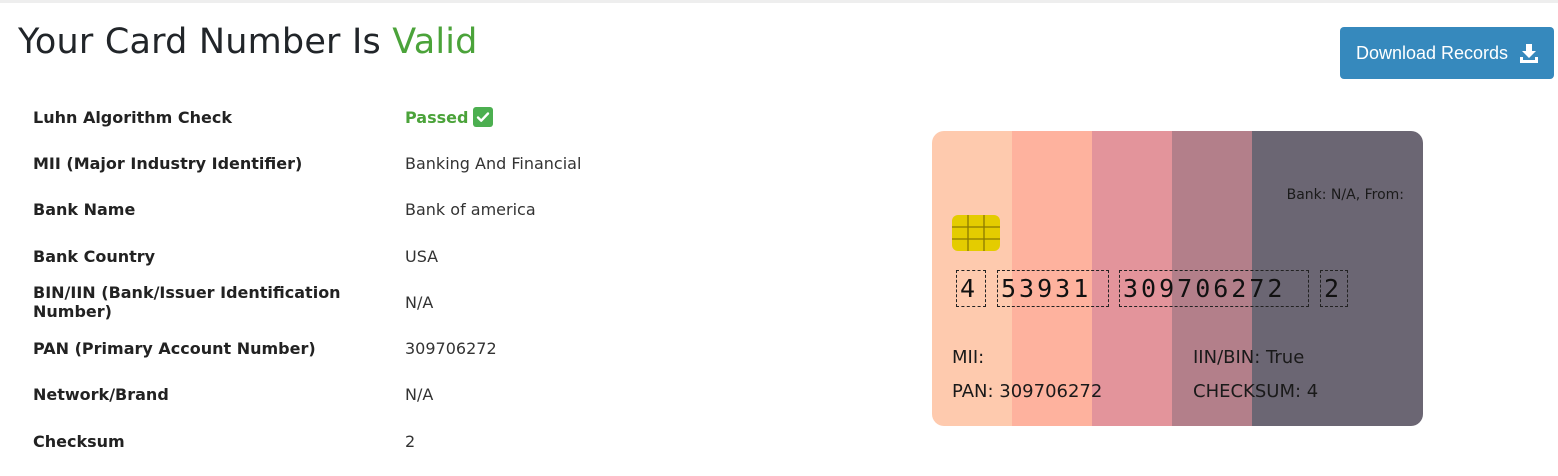 This screenshot has width=1558, height=476. Describe the element at coordinates (1249, 357) in the screenshot. I see `card-iin-label: IIN/BIN: True` at that location.